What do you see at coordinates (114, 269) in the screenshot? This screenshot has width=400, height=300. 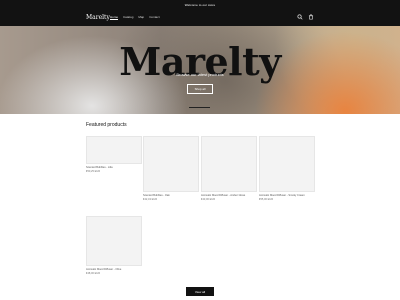 I see `product-name: Aromatic Mood Diffuser - Olive` at bounding box center [114, 269].